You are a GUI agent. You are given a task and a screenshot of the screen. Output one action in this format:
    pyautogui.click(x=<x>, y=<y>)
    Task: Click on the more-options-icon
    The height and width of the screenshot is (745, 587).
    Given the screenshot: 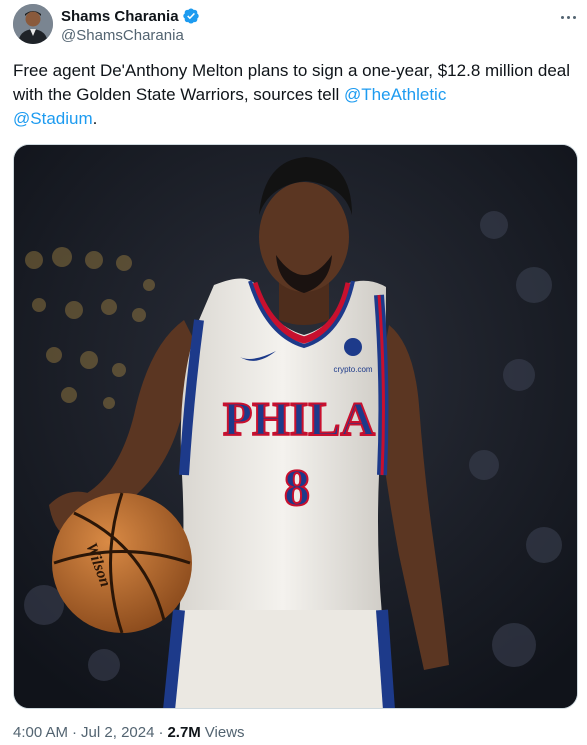 What is the action you would take?
    pyautogui.click(x=568, y=17)
    